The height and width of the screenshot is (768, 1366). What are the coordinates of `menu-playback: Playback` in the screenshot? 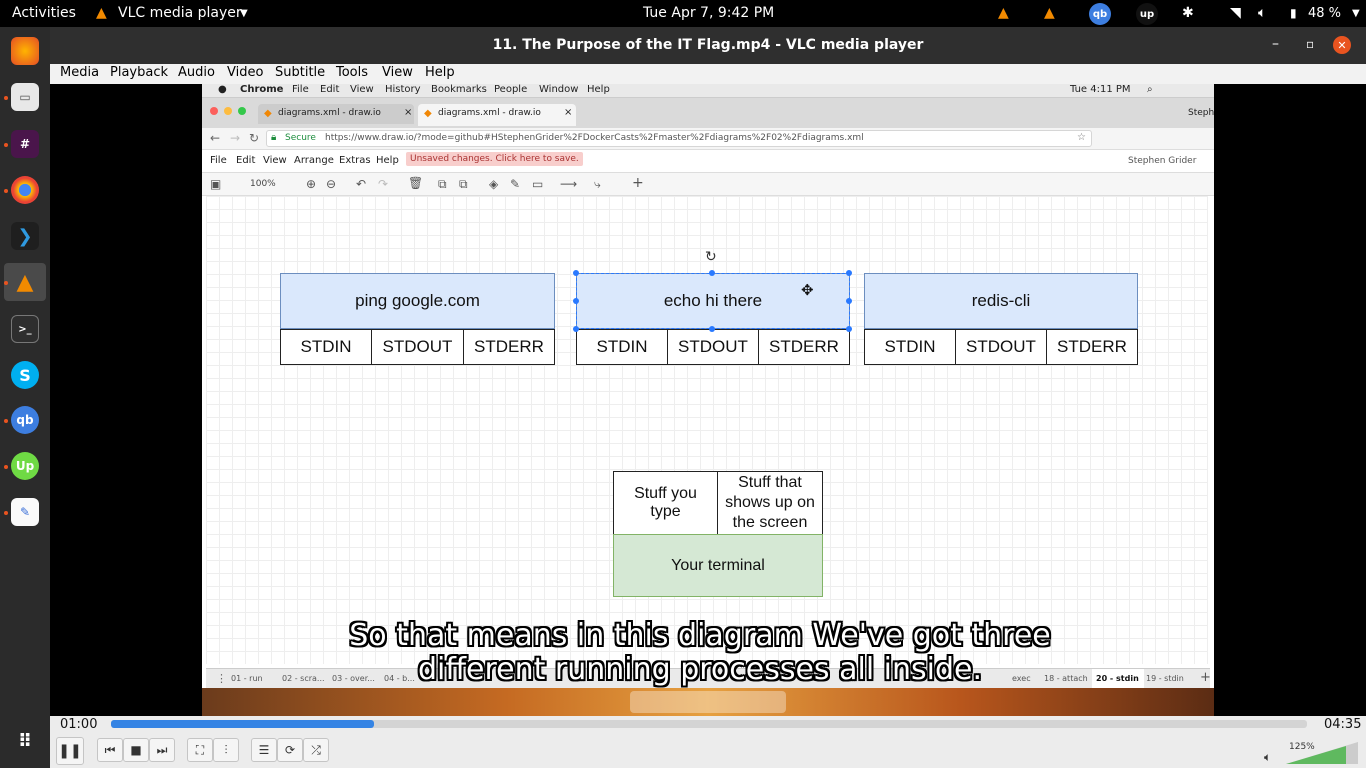 It's located at (139, 72).